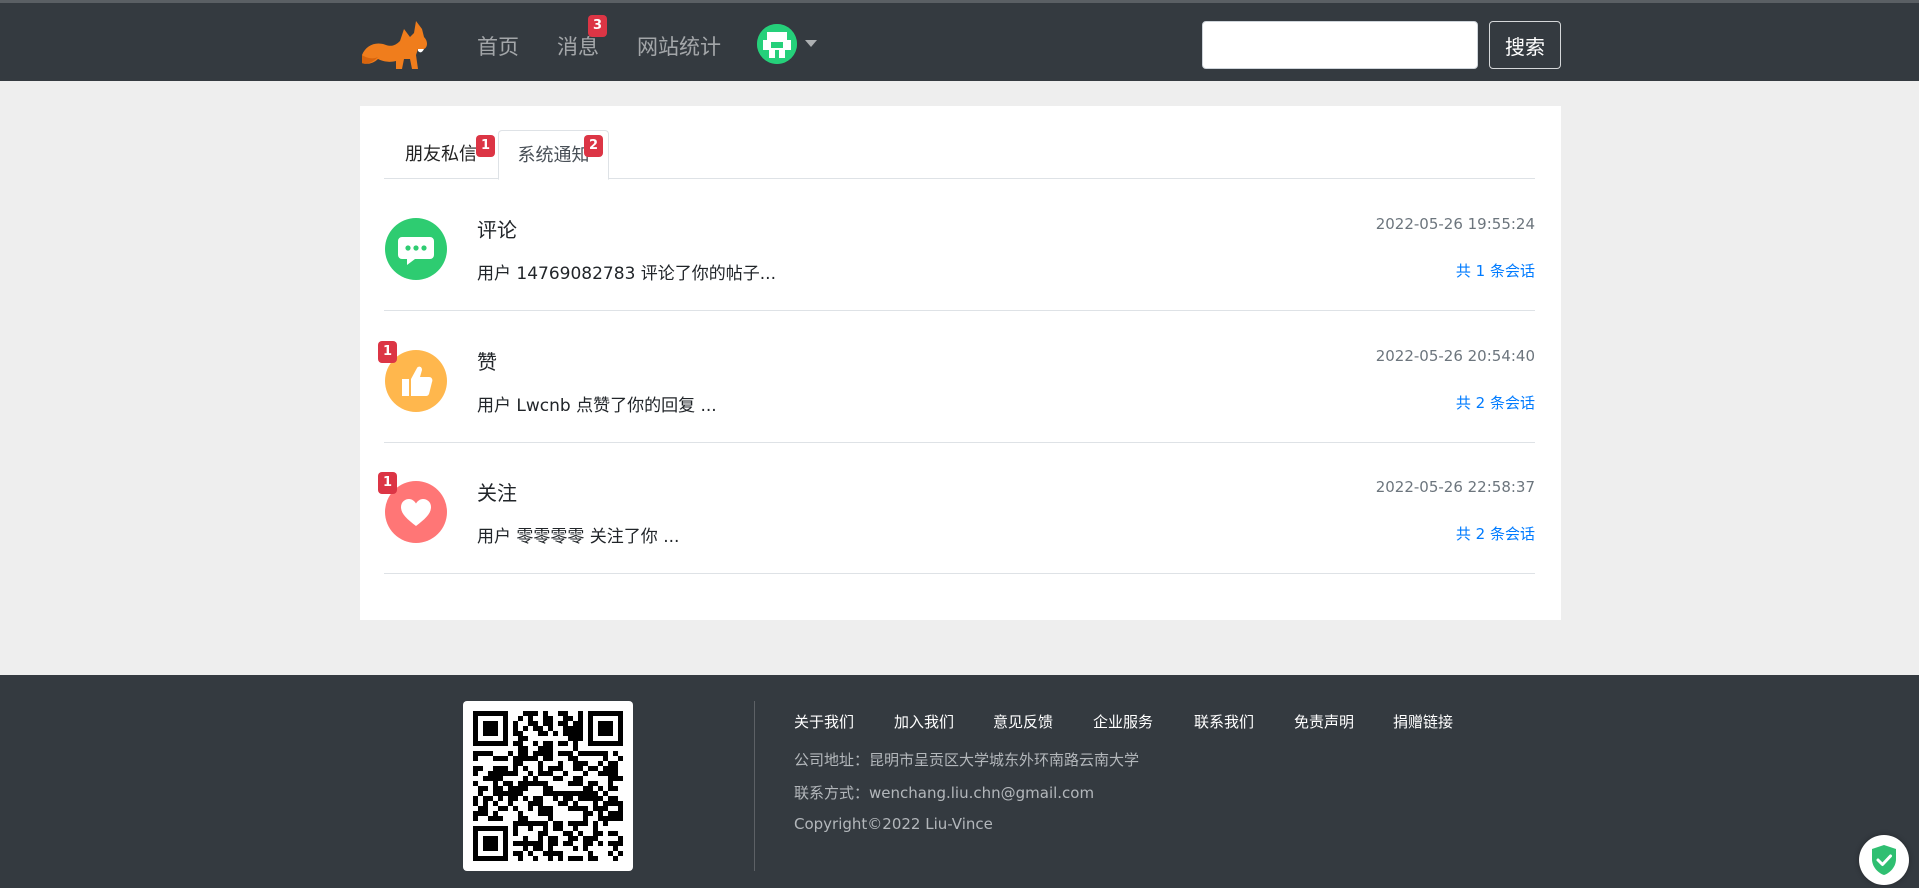 This screenshot has height=888, width=1919. I want to click on footer-link-feedback: 意见反馈, so click(1023, 721).